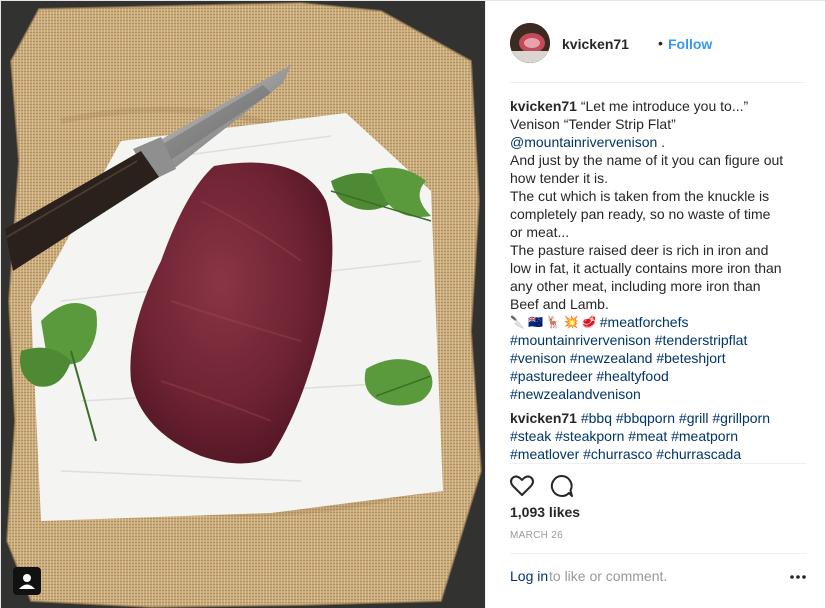  I want to click on post-date: MARCH 26, so click(536, 535).